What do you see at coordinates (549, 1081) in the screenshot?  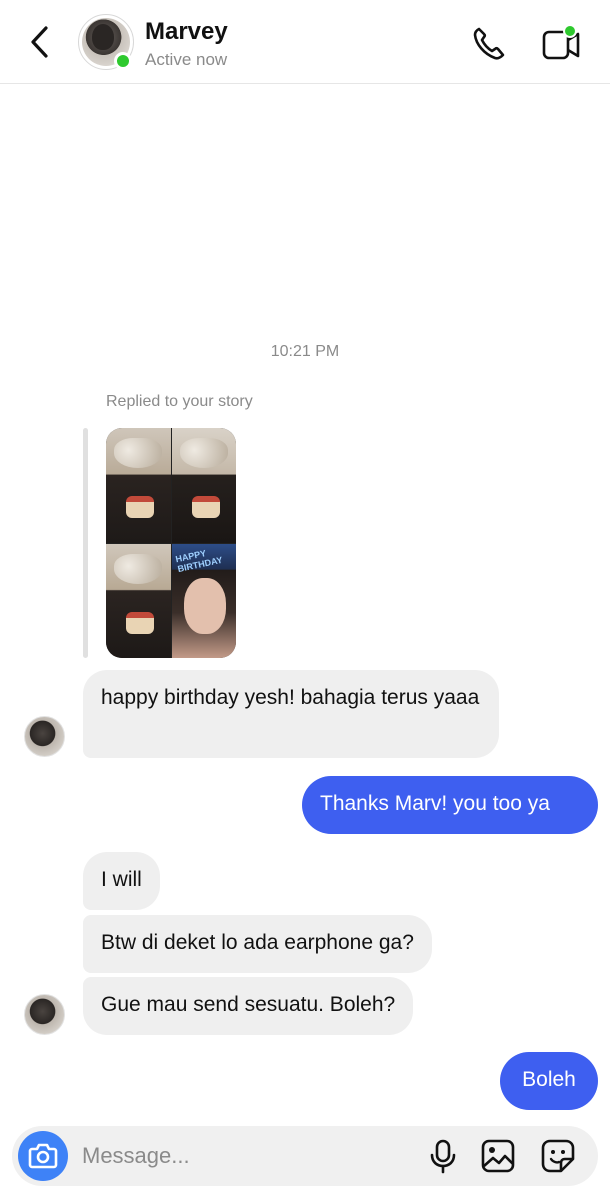 I see `outgoing-message: Boleh` at bounding box center [549, 1081].